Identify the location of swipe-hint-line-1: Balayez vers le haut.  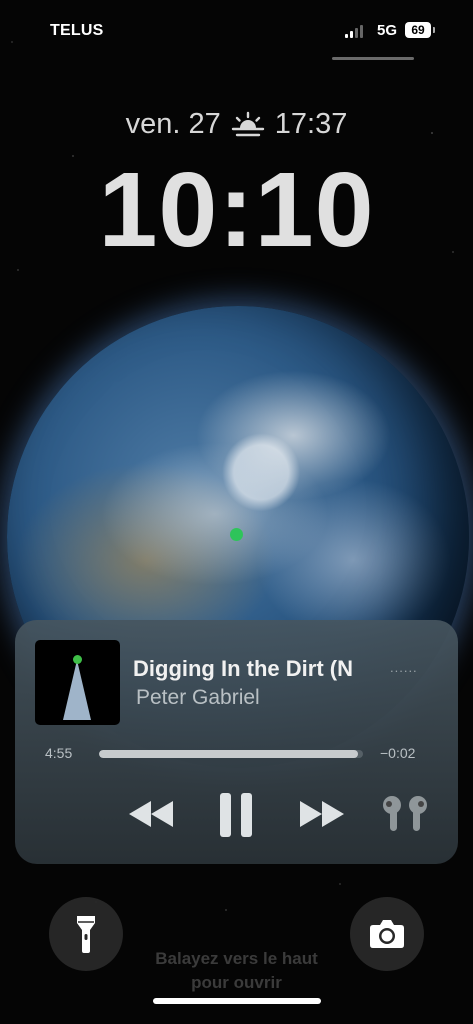
(236, 958).